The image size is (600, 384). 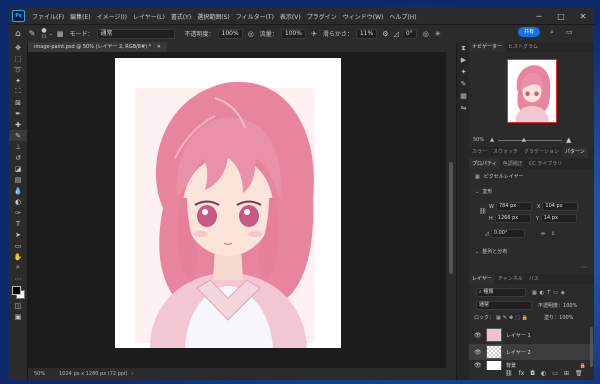 I want to click on path-selection-tool-icon: ➤, so click(x=18, y=234).